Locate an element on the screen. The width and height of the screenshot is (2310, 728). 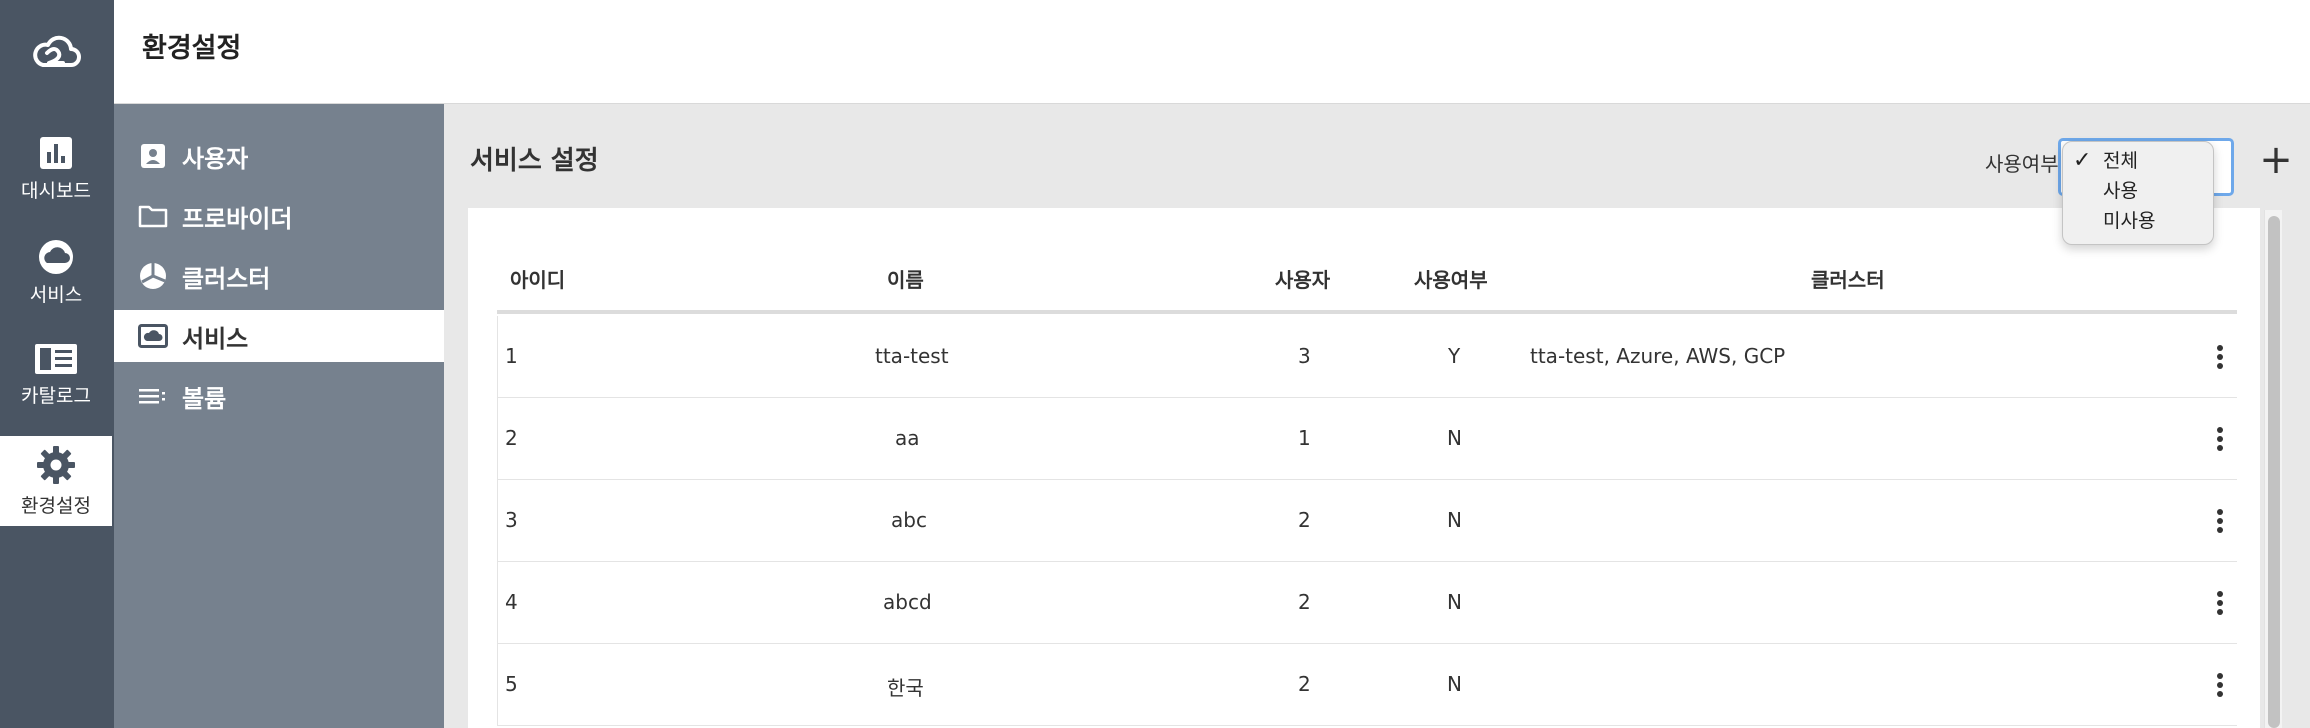
nav-service: 서비스 is located at coordinates (56, 273).